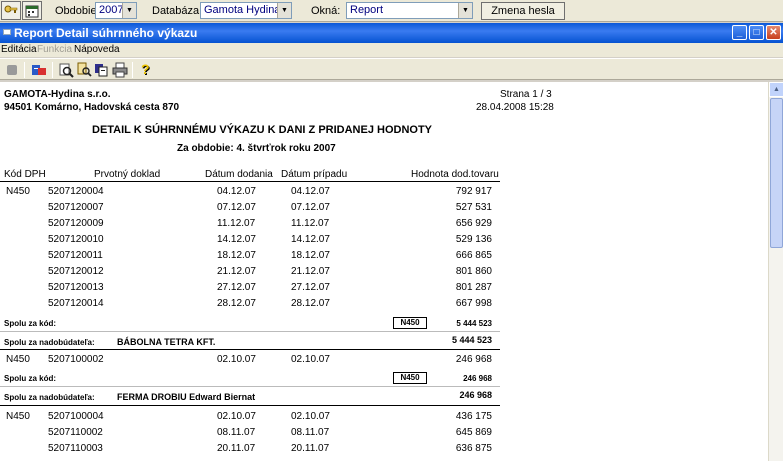  I want to click on window-title: Report Detail súhrnného výkazu, so click(106, 33).